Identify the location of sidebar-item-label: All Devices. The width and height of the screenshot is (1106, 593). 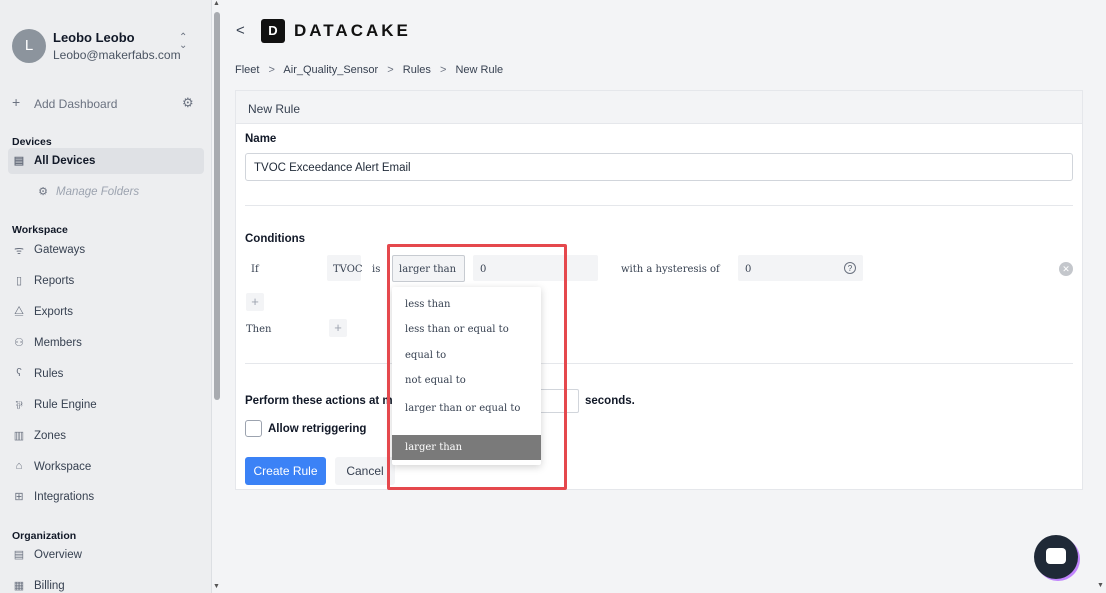
(65, 161).